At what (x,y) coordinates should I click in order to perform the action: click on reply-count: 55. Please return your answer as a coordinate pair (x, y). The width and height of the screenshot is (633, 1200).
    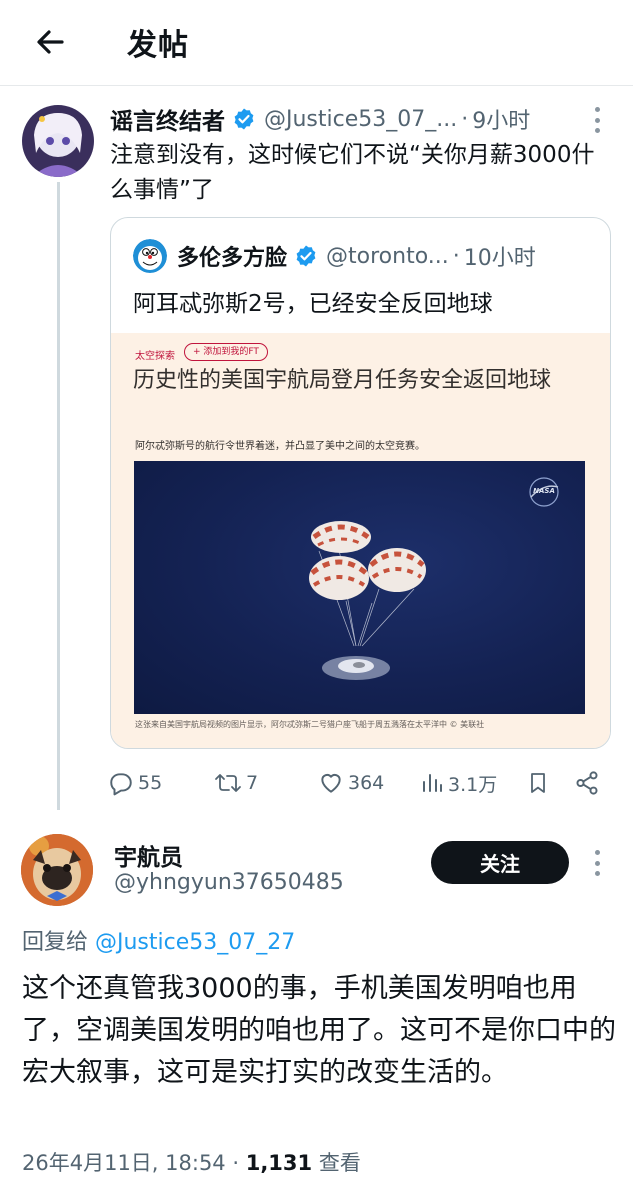
    Looking at the image, I should click on (150, 783).